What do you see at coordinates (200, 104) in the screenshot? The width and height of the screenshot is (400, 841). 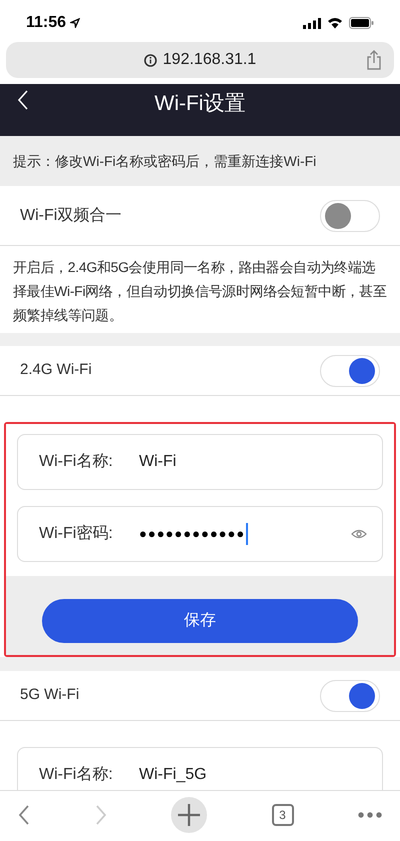 I see `page-title: Wi-Fi设置` at bounding box center [200, 104].